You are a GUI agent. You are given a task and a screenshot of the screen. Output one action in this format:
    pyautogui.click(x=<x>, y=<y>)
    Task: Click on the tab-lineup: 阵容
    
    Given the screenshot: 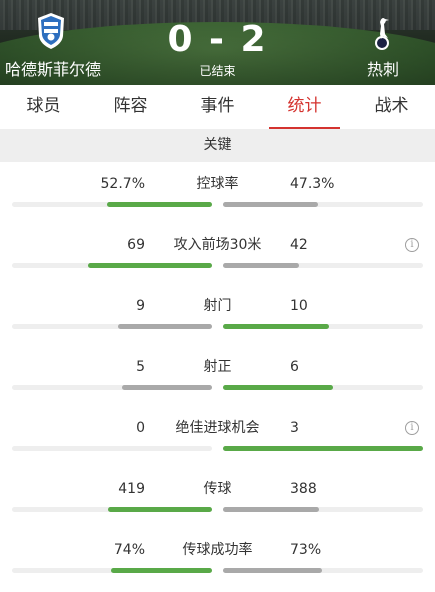 What is the action you would take?
    pyautogui.click(x=130, y=107)
    